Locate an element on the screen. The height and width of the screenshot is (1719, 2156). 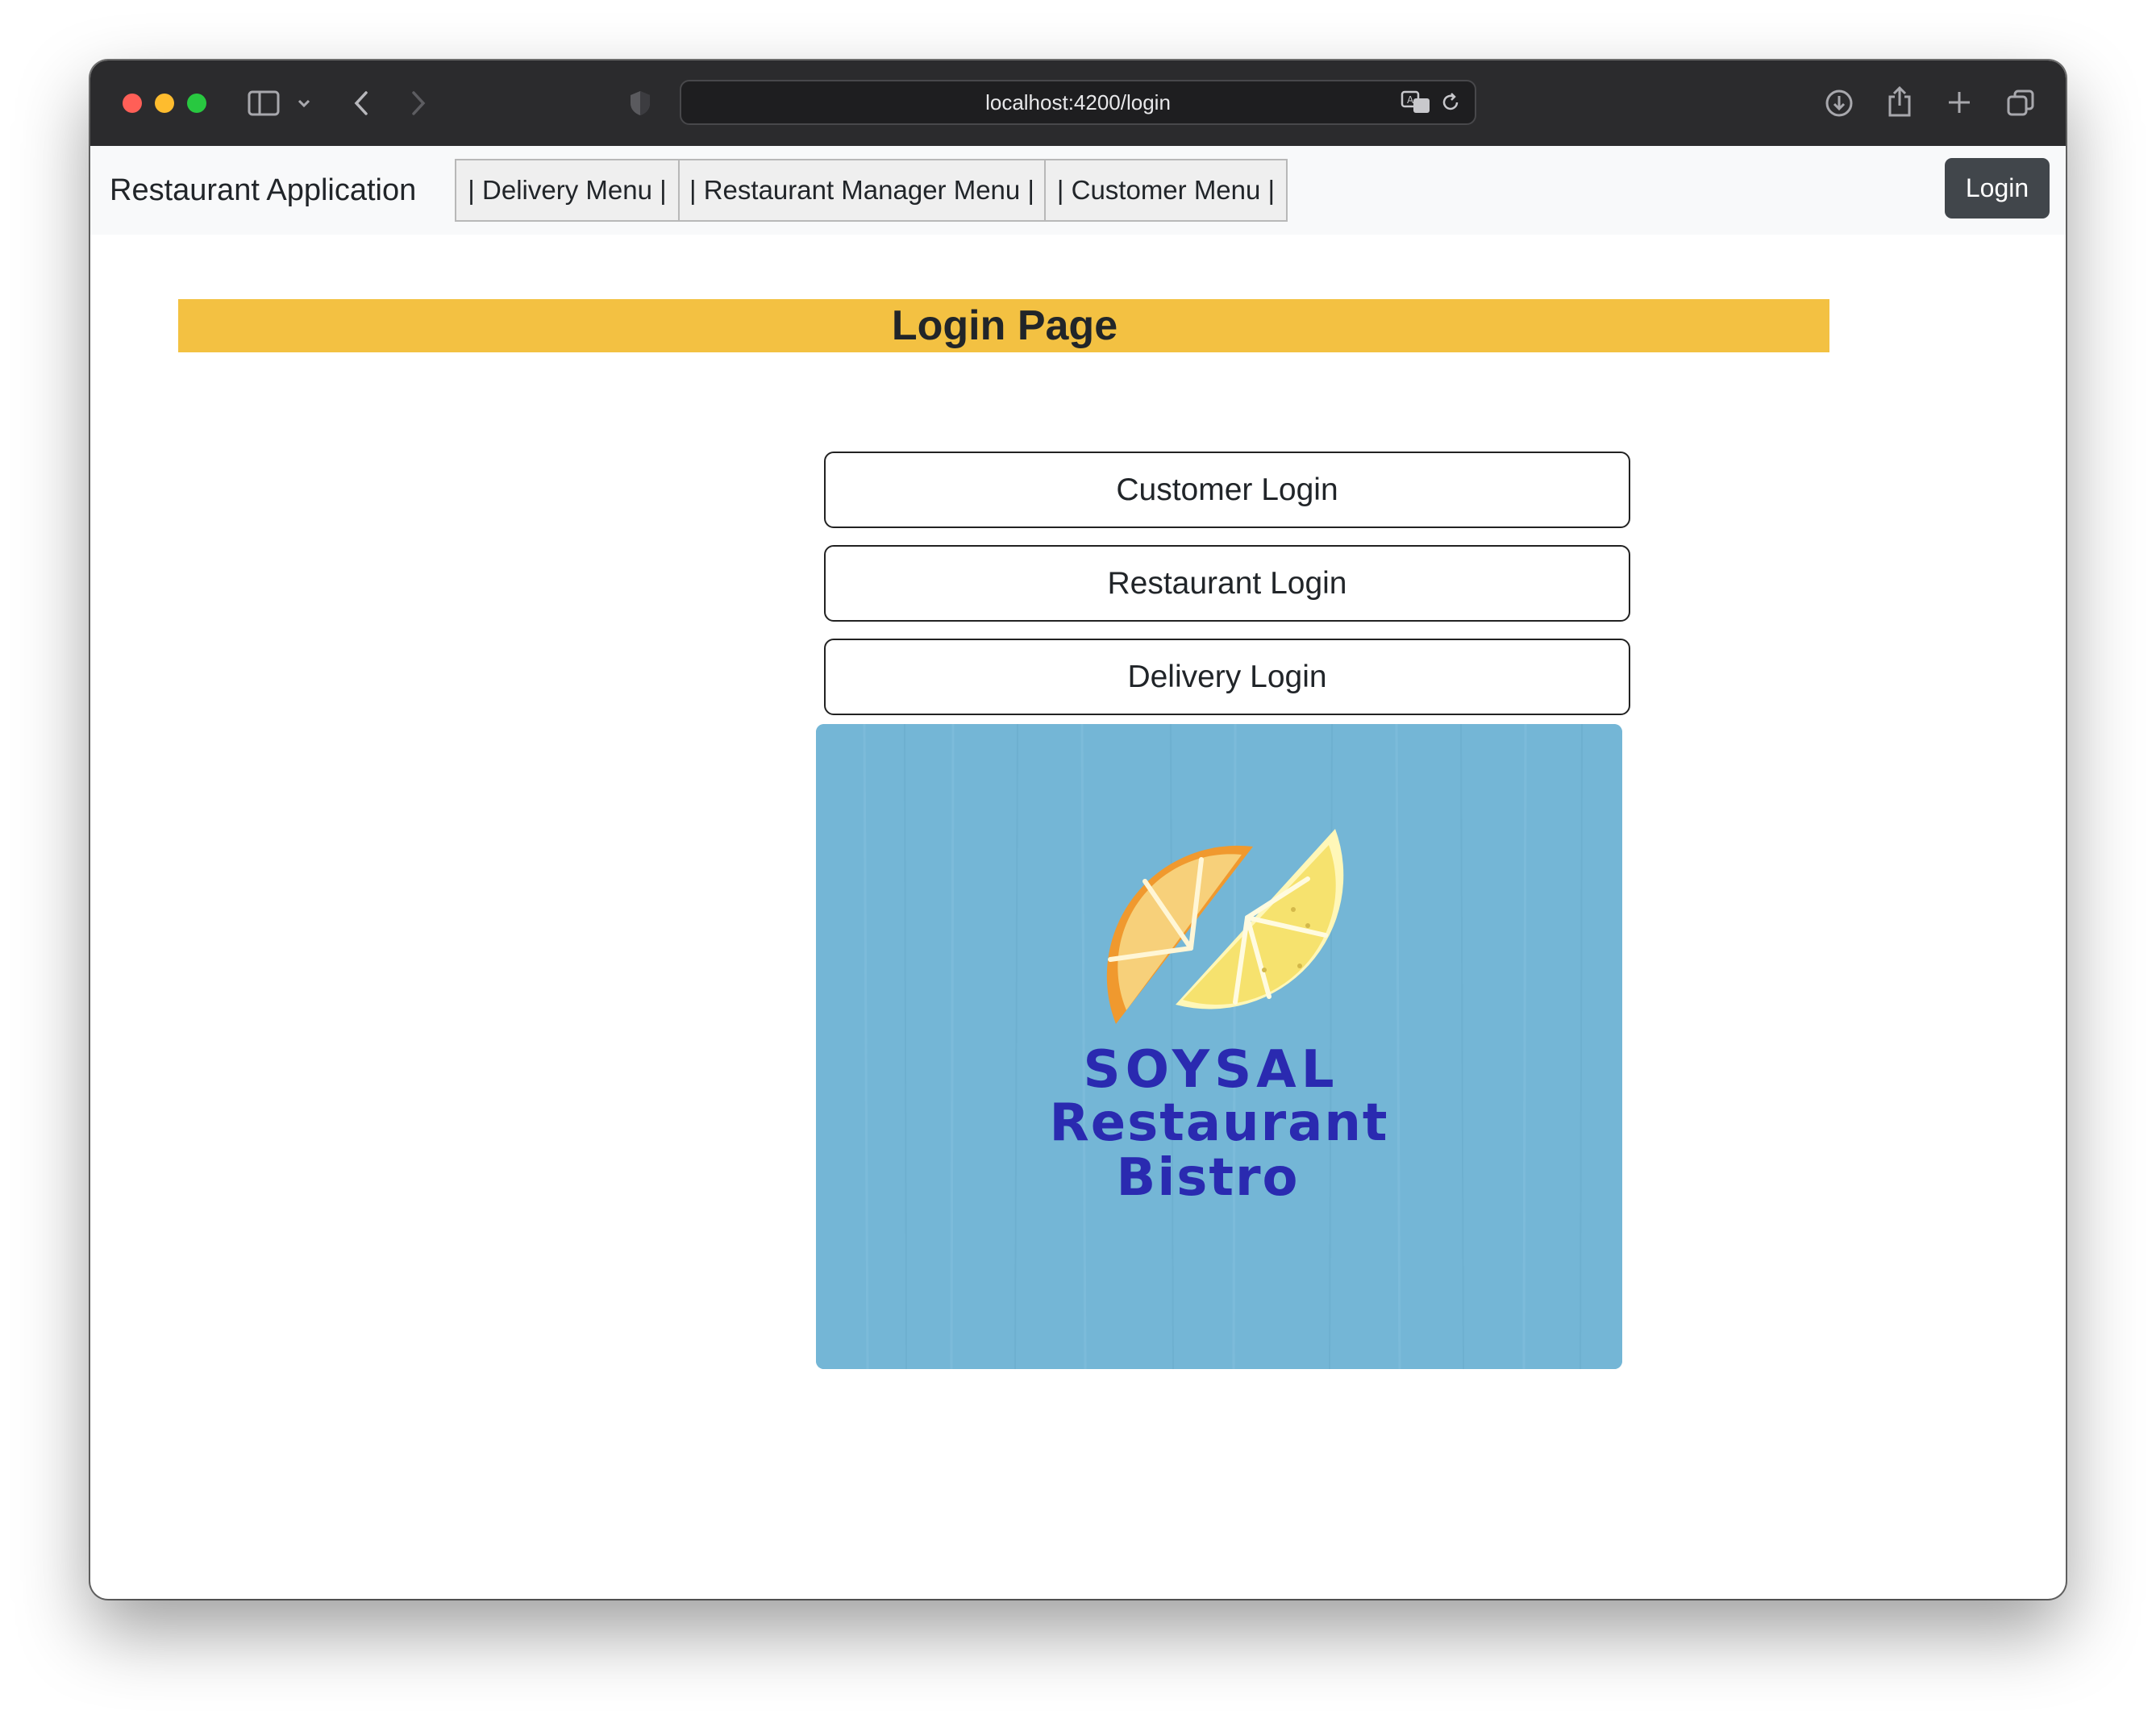
back-arrow-icon is located at coordinates (361, 103).